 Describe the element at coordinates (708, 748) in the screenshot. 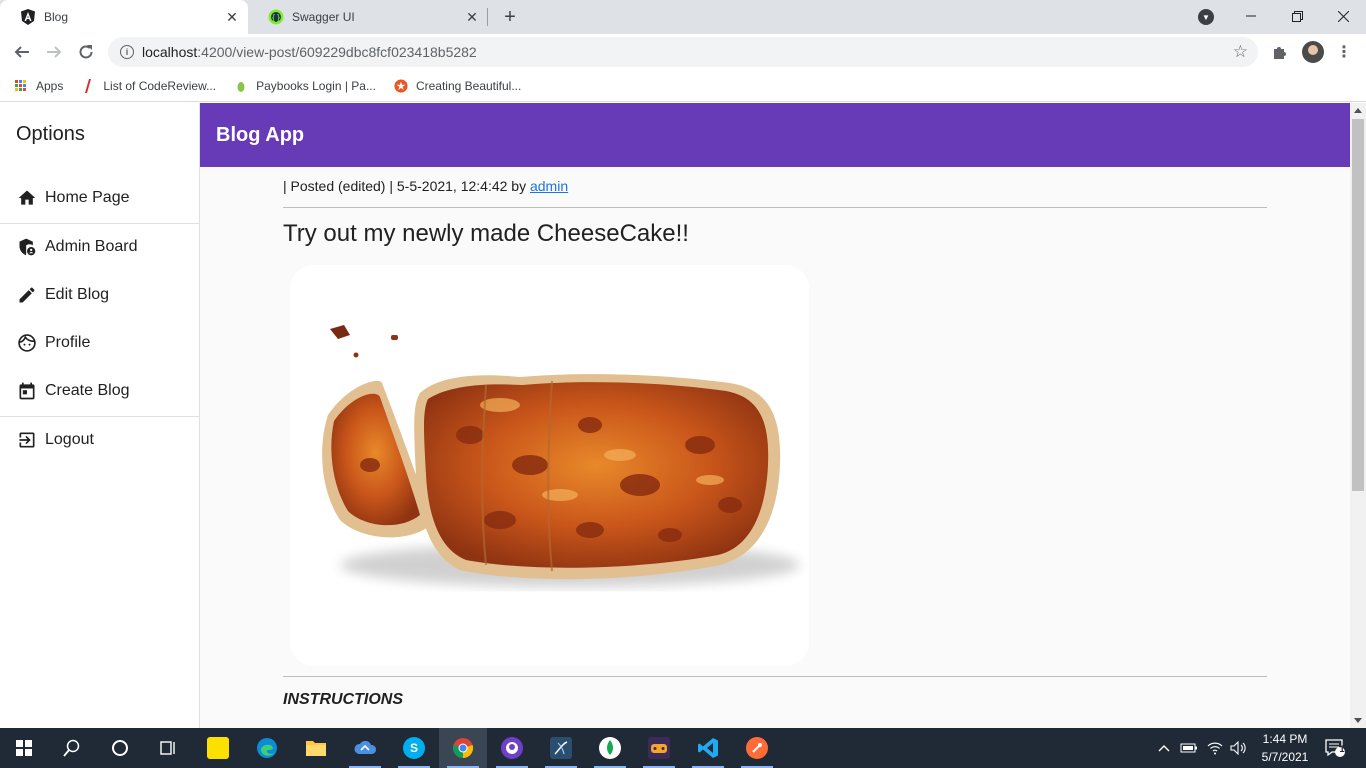

I see `taskbar-vscode` at that location.